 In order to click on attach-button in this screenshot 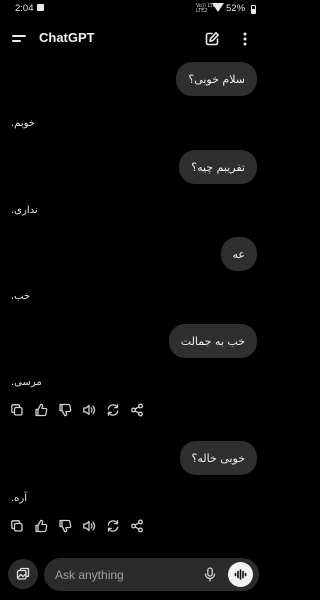, I will do `click(23, 574)`.